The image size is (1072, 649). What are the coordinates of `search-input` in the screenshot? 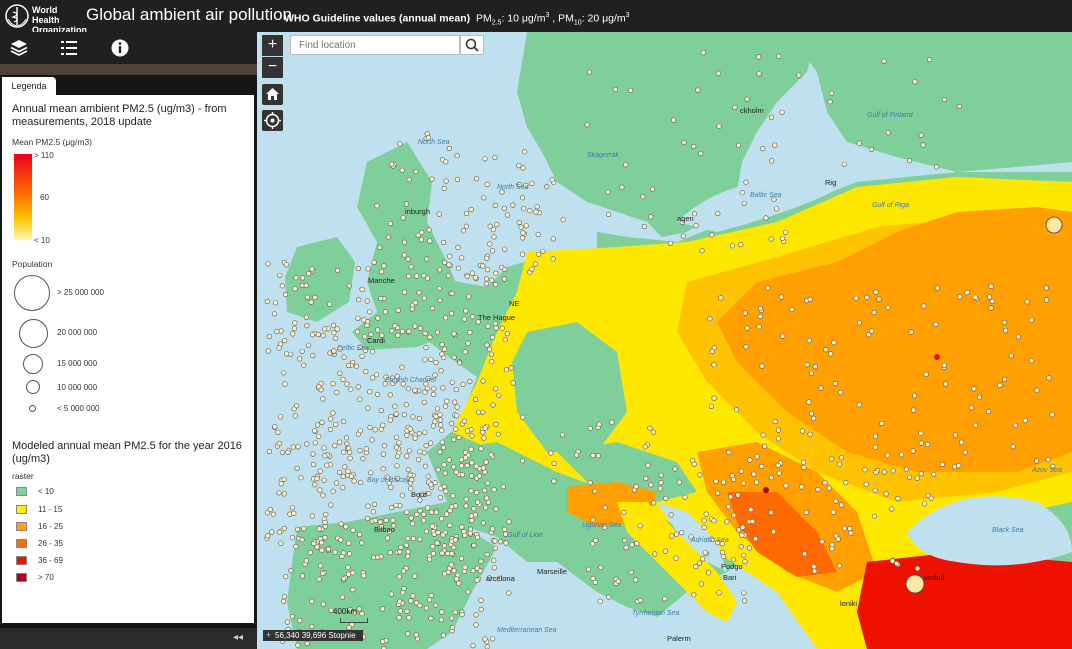 It's located at (373, 45).